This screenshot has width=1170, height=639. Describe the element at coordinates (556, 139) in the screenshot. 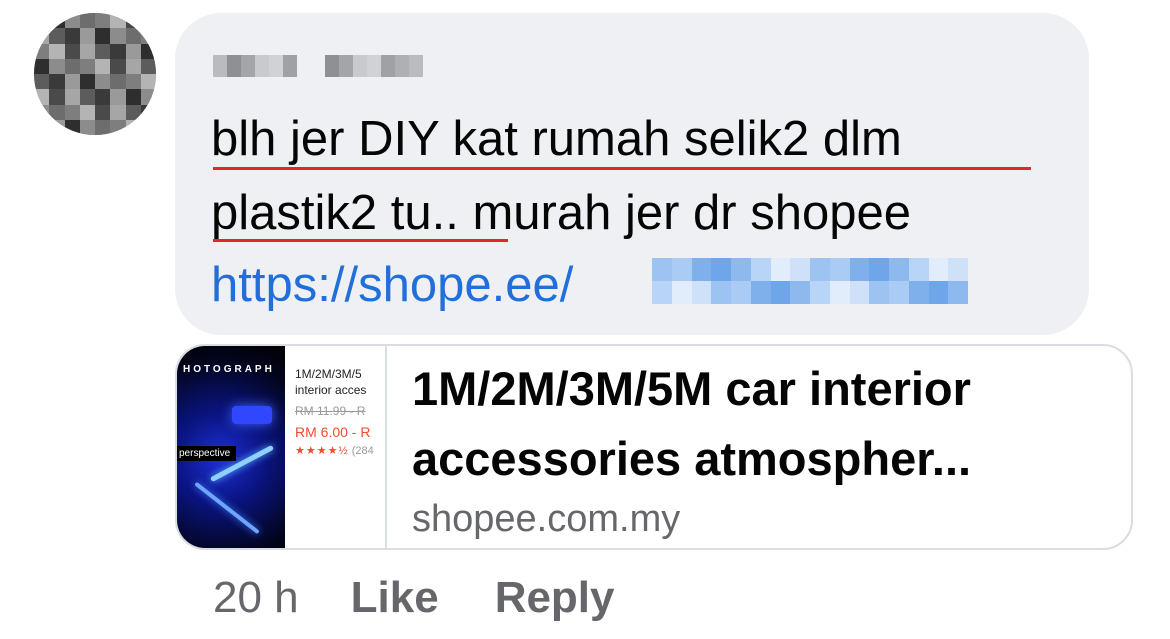

I see `message-line-1: blh jer DIY kat rumah selik2 dlm` at that location.